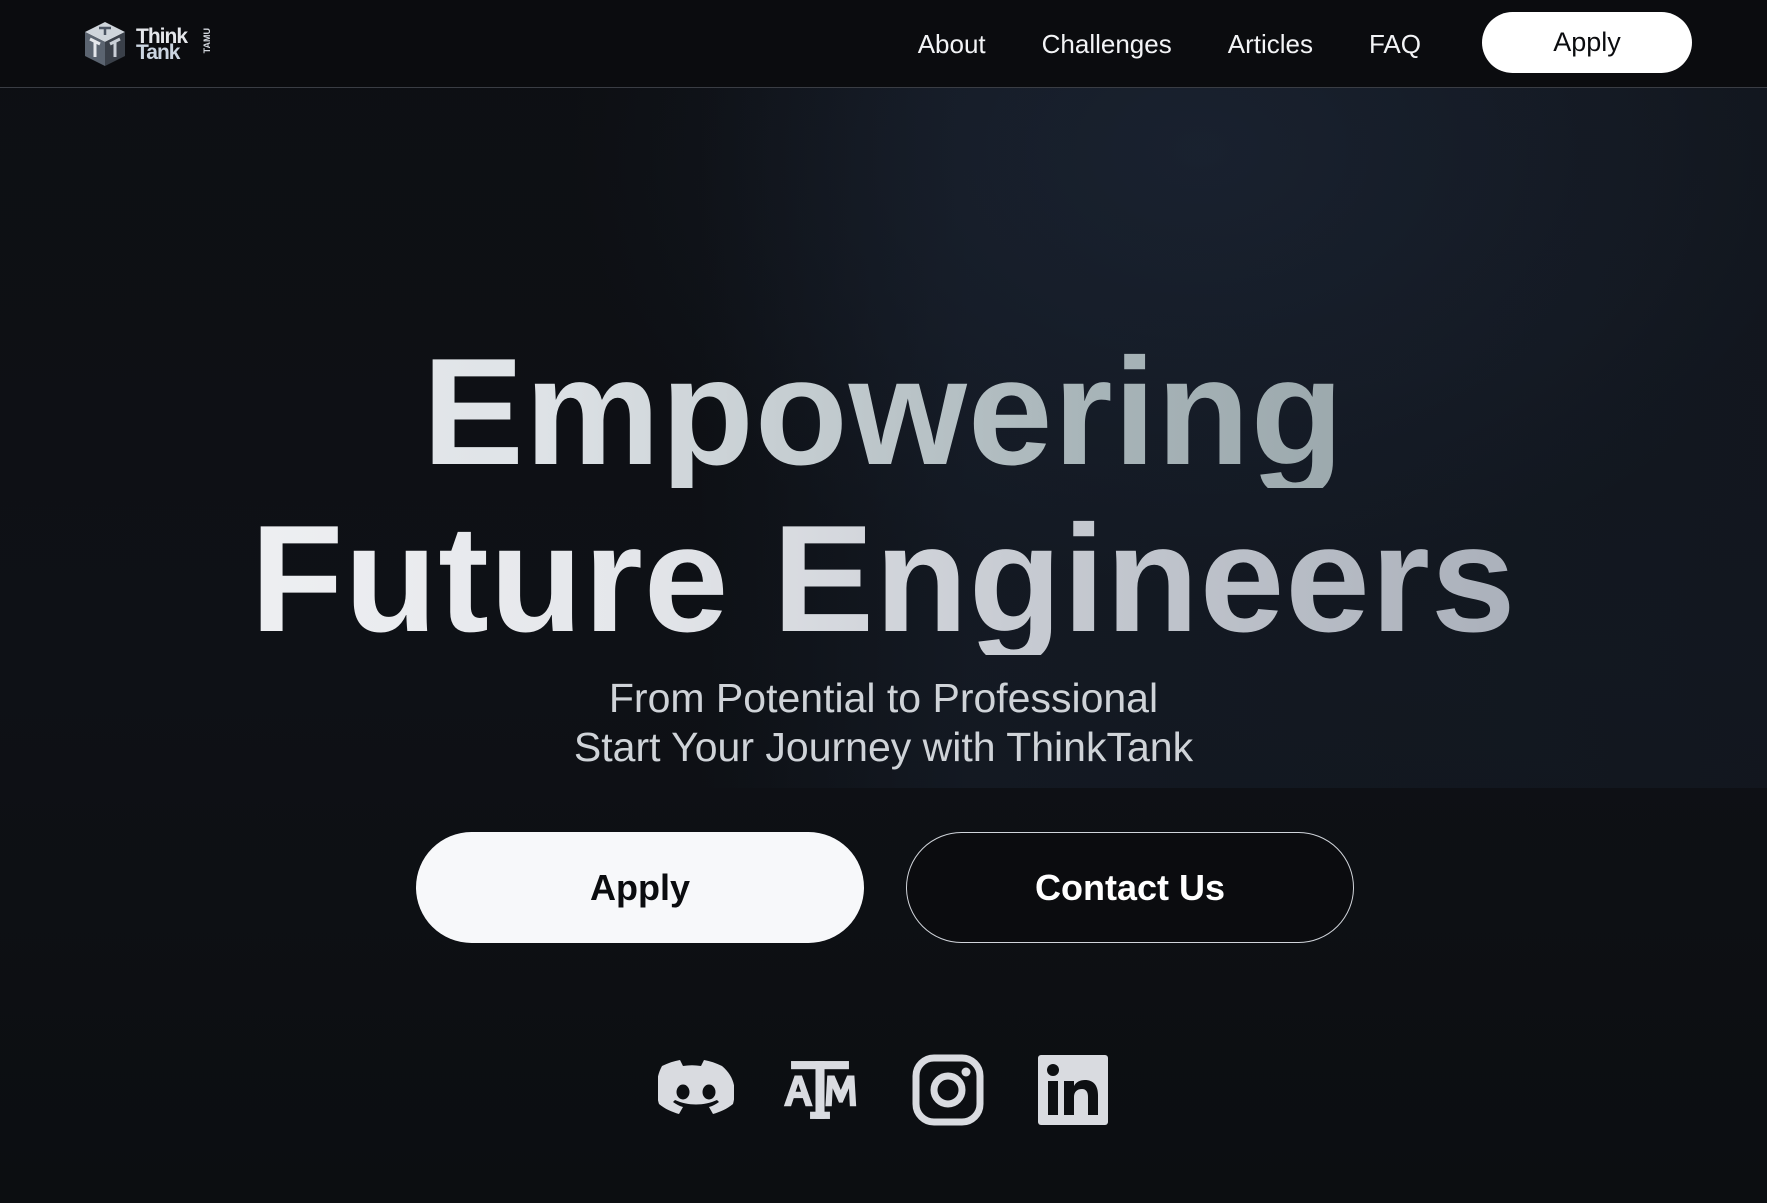 The image size is (1767, 1203). Describe the element at coordinates (1587, 42) in the screenshot. I see `nav-apply-button: Apply` at that location.